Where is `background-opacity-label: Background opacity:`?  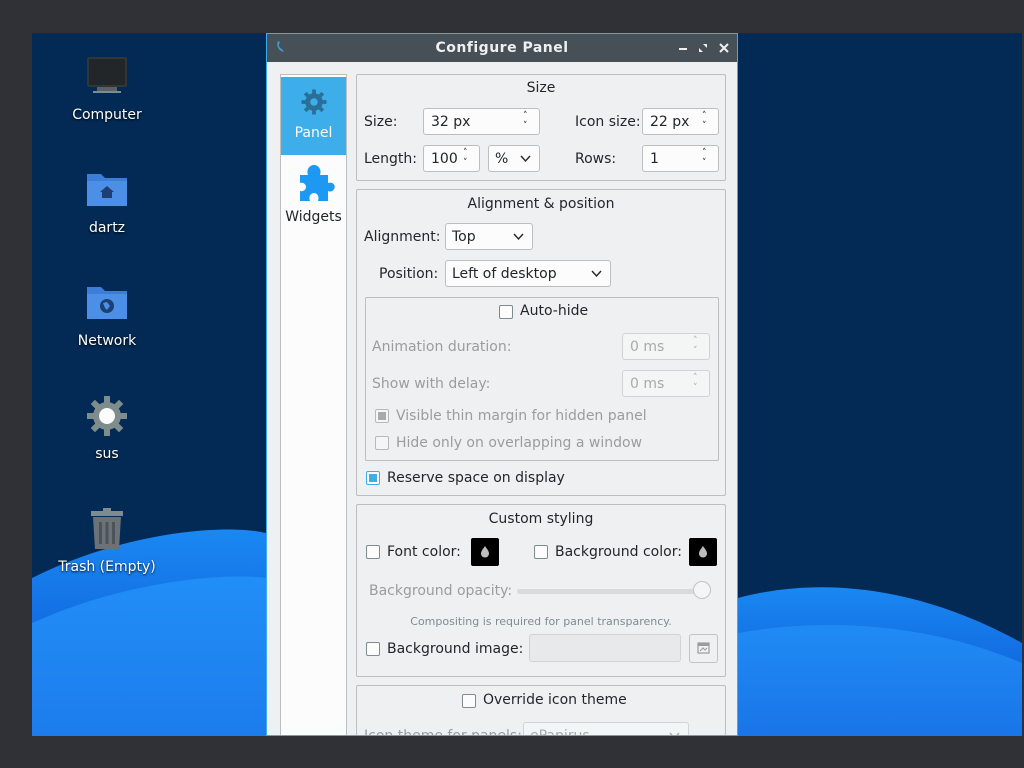 background-opacity-label: Background opacity: is located at coordinates (441, 591).